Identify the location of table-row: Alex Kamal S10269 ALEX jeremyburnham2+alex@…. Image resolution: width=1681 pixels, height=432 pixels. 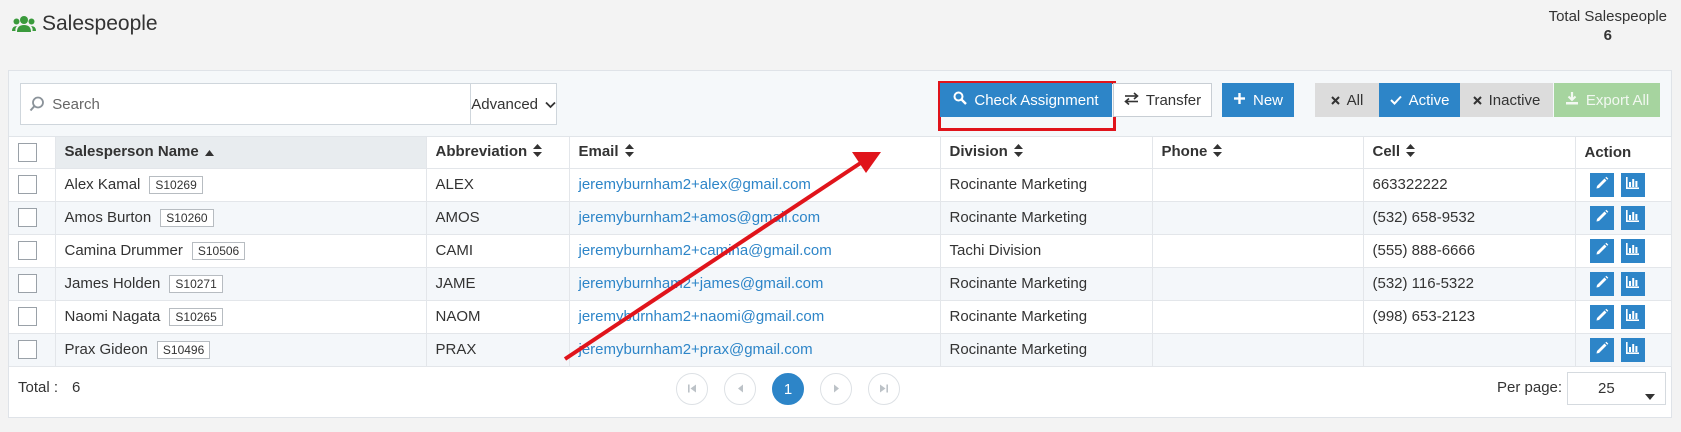
(840, 185).